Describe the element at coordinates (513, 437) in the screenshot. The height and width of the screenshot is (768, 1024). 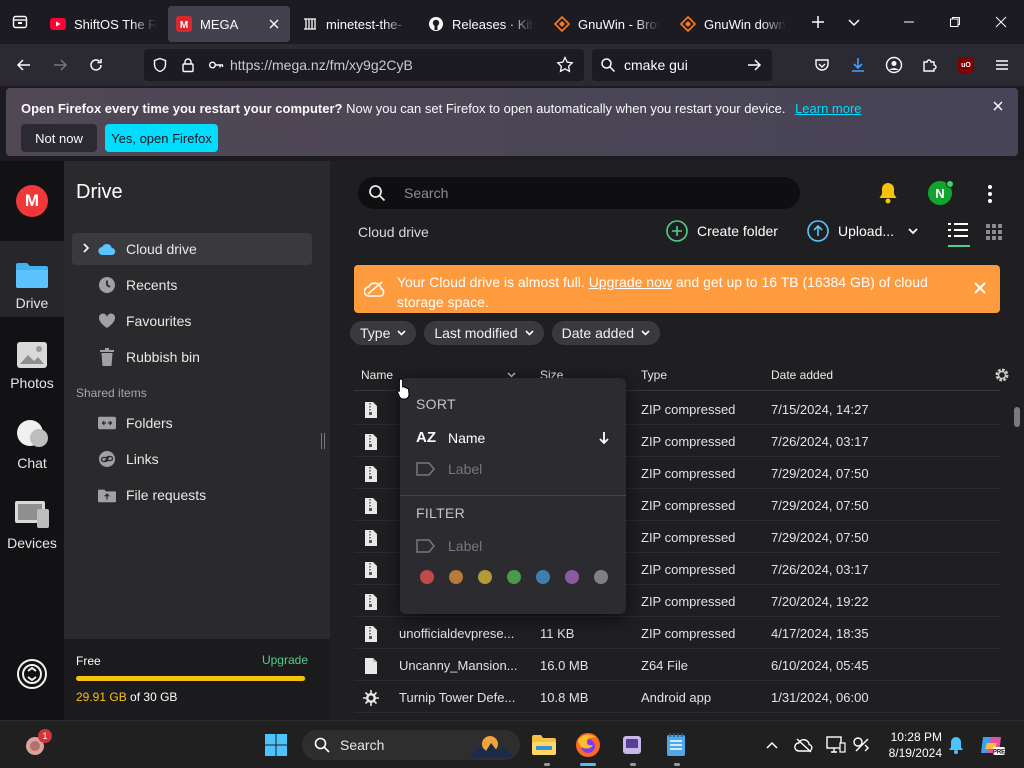
I see `sort-by-name-option: AZ Name` at that location.